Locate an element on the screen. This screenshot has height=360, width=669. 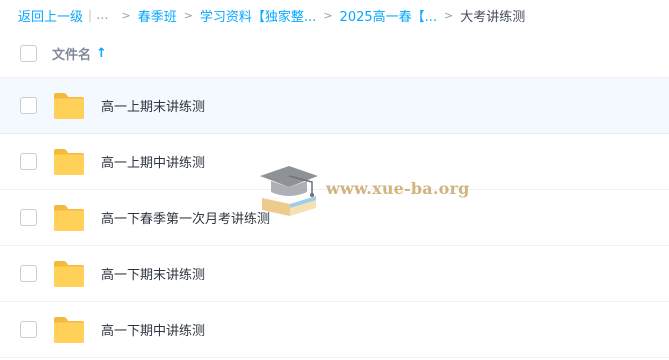
file-name: 高一下期末讲练测 is located at coordinates (153, 275).